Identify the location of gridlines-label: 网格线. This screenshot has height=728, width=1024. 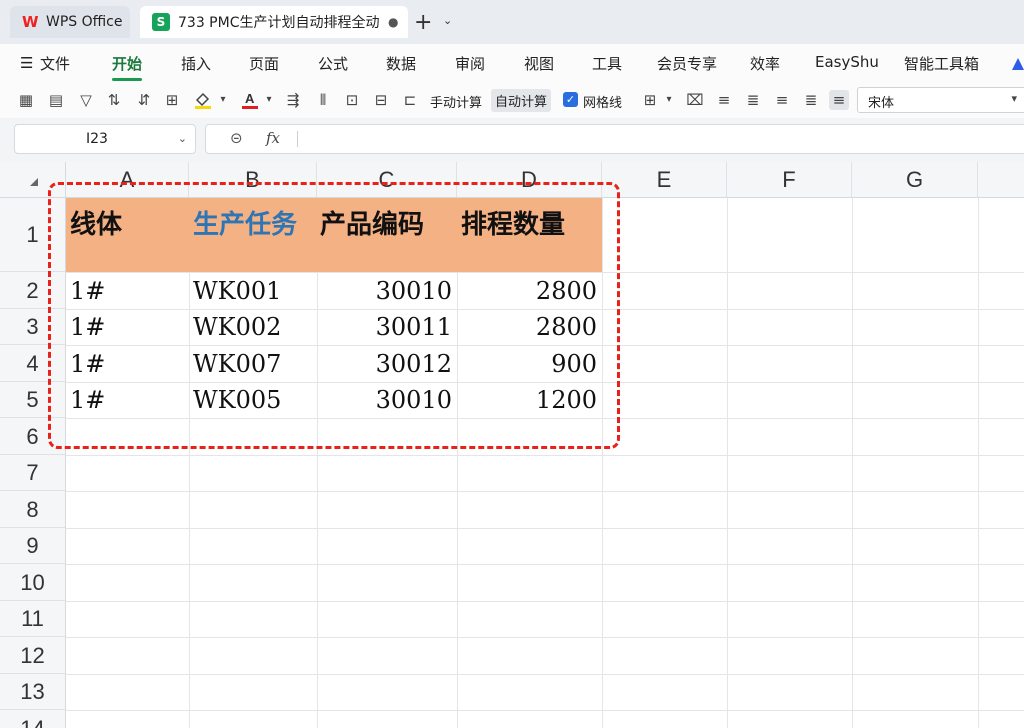
(603, 103).